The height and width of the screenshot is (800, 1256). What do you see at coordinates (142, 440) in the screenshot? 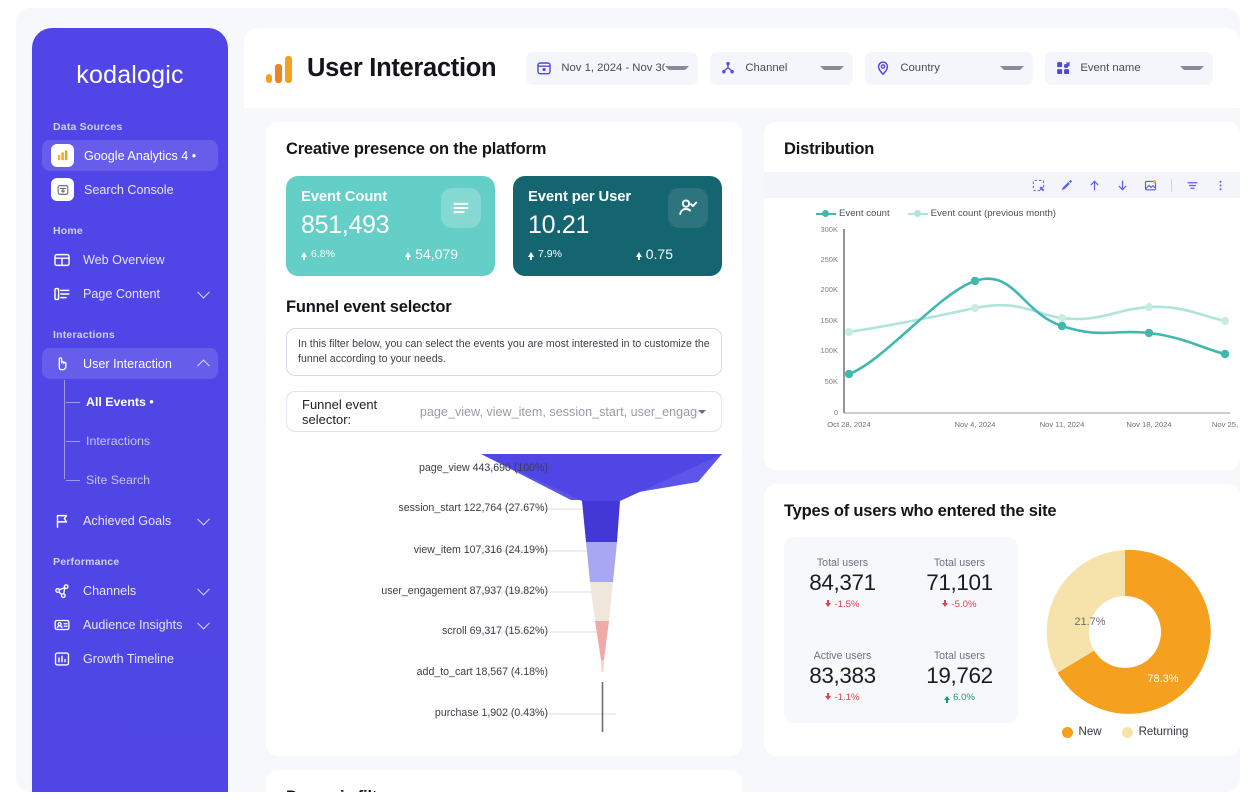
I see `sidebar-subitem-interactions: Interactions` at bounding box center [142, 440].